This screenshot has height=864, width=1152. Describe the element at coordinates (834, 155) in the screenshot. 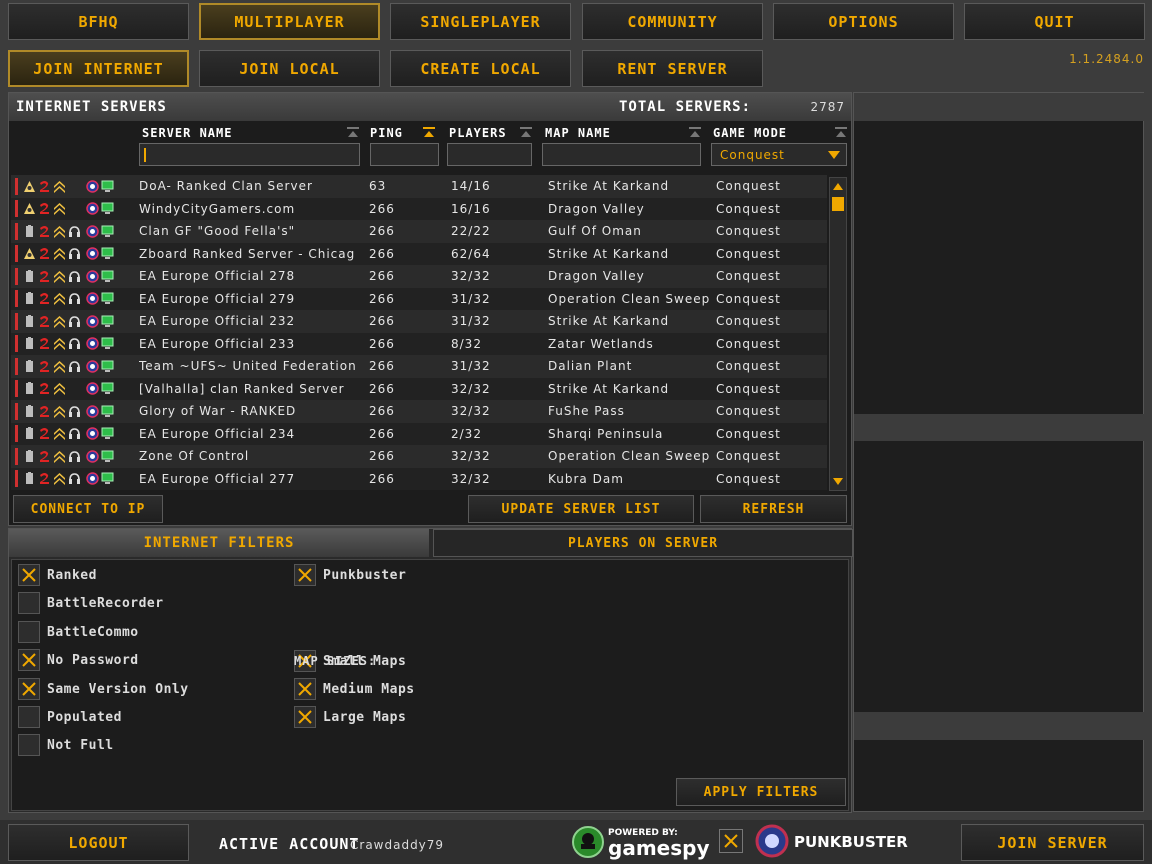

I see `chevron-down-icon` at that location.